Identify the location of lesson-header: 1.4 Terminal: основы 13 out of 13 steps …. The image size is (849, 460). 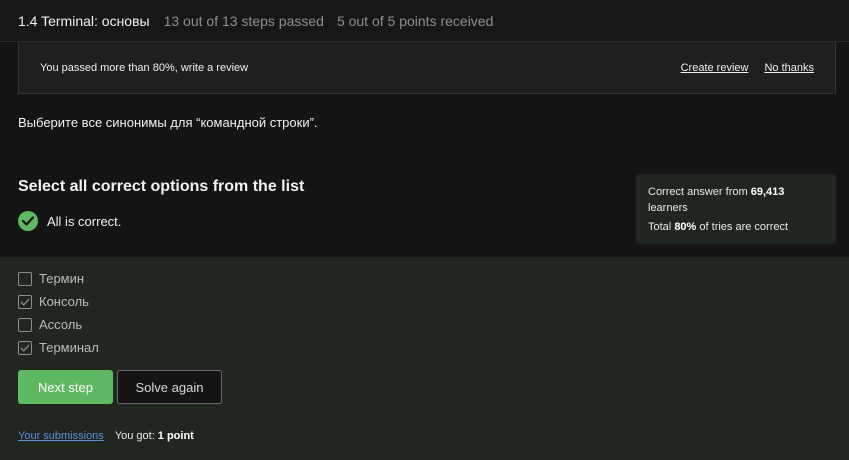
(424, 21).